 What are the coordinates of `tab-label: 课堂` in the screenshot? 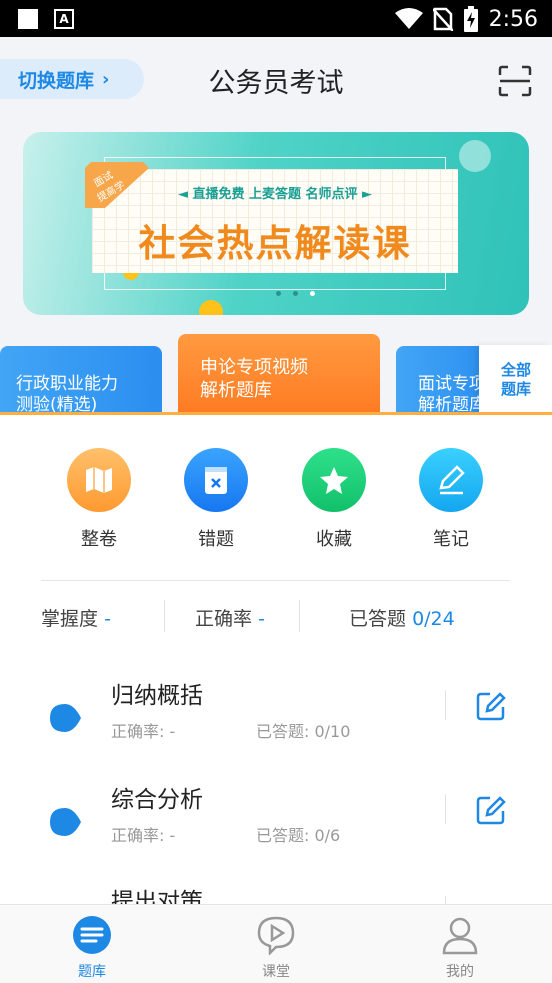 It's located at (276, 972).